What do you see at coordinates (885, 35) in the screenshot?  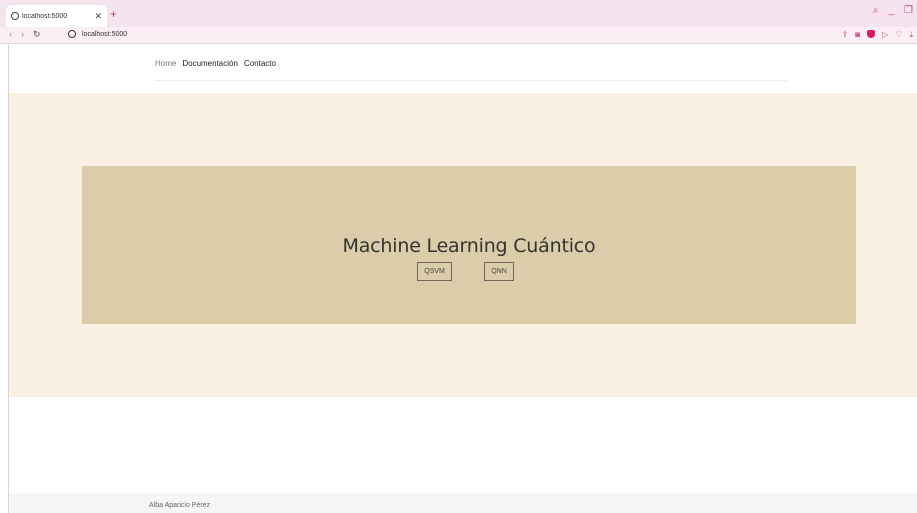 I see `play-icon: ▷` at bounding box center [885, 35].